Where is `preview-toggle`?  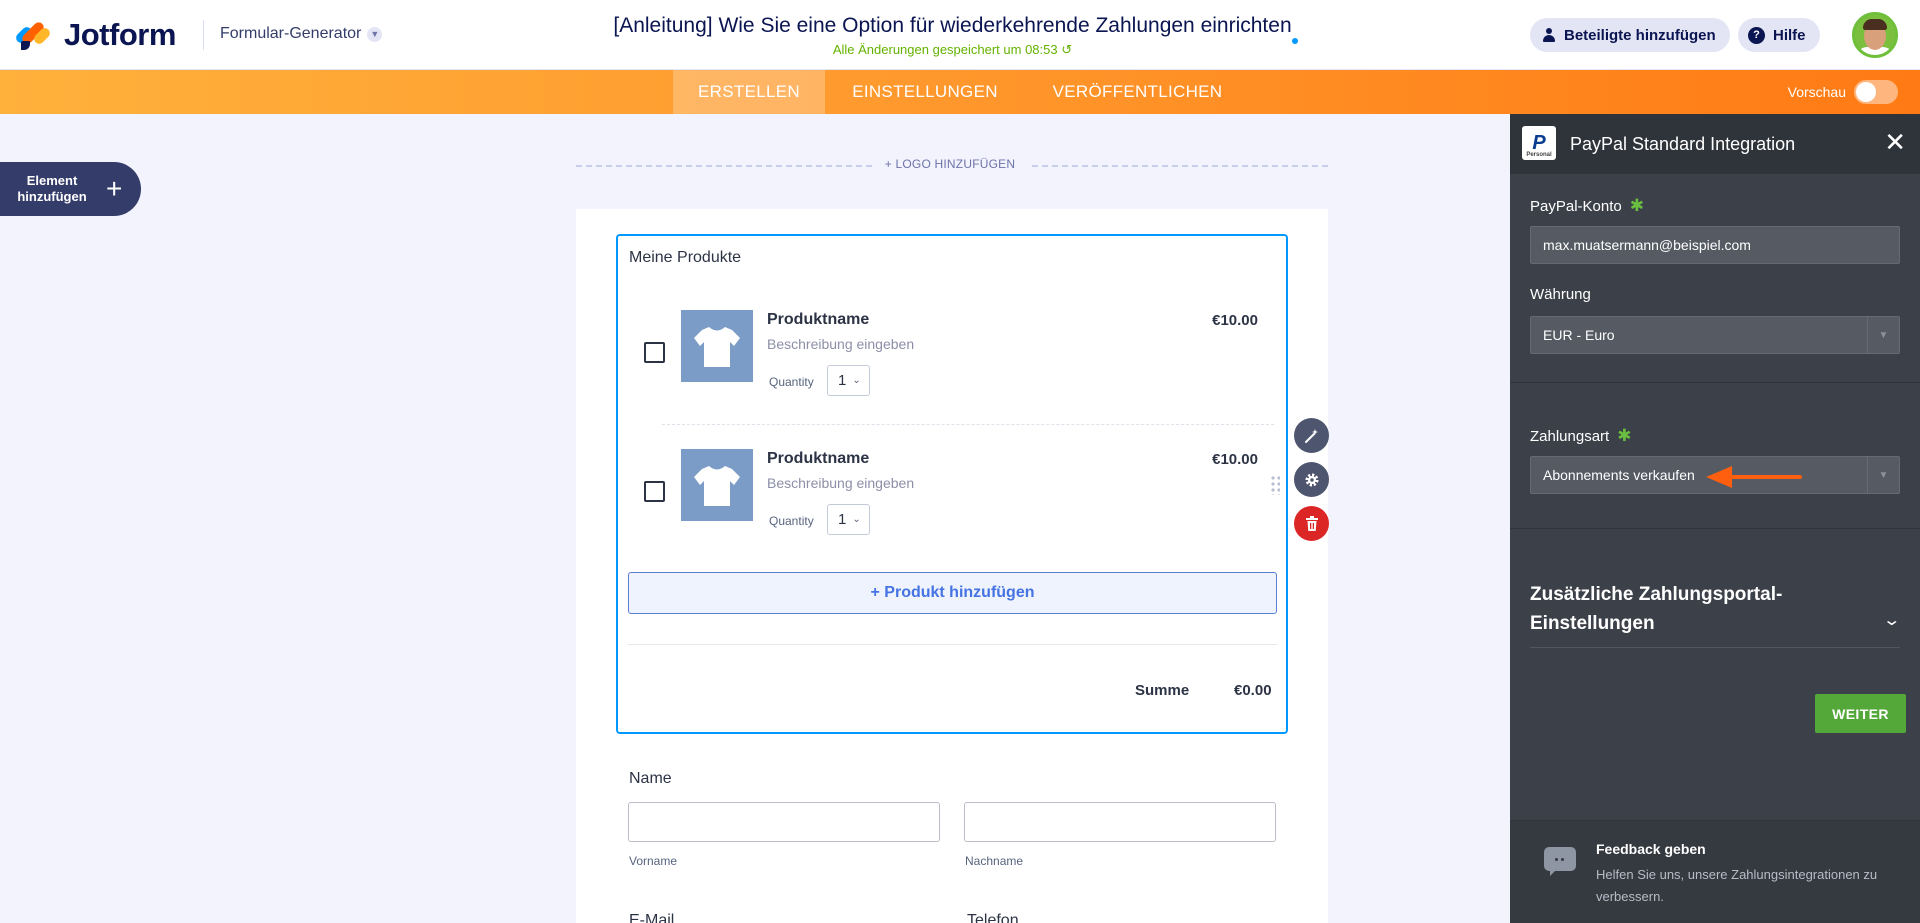
preview-toggle is located at coordinates (1876, 92).